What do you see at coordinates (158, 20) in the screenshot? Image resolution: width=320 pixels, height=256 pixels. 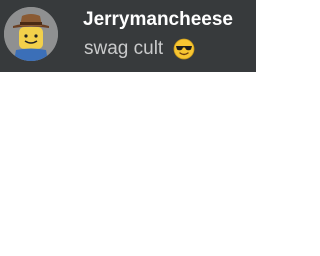 I see `username: Jerrymancheese` at bounding box center [158, 20].